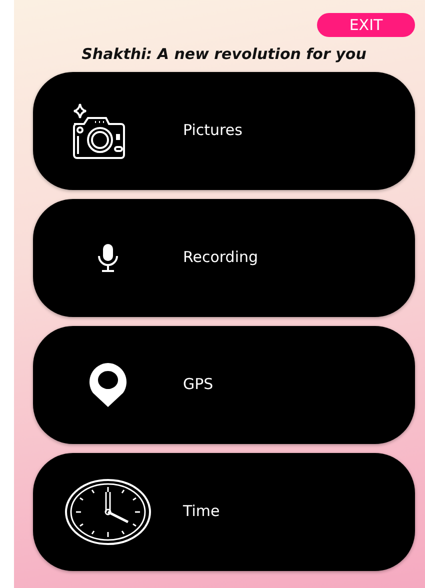  I want to click on clock-icon, so click(108, 512).